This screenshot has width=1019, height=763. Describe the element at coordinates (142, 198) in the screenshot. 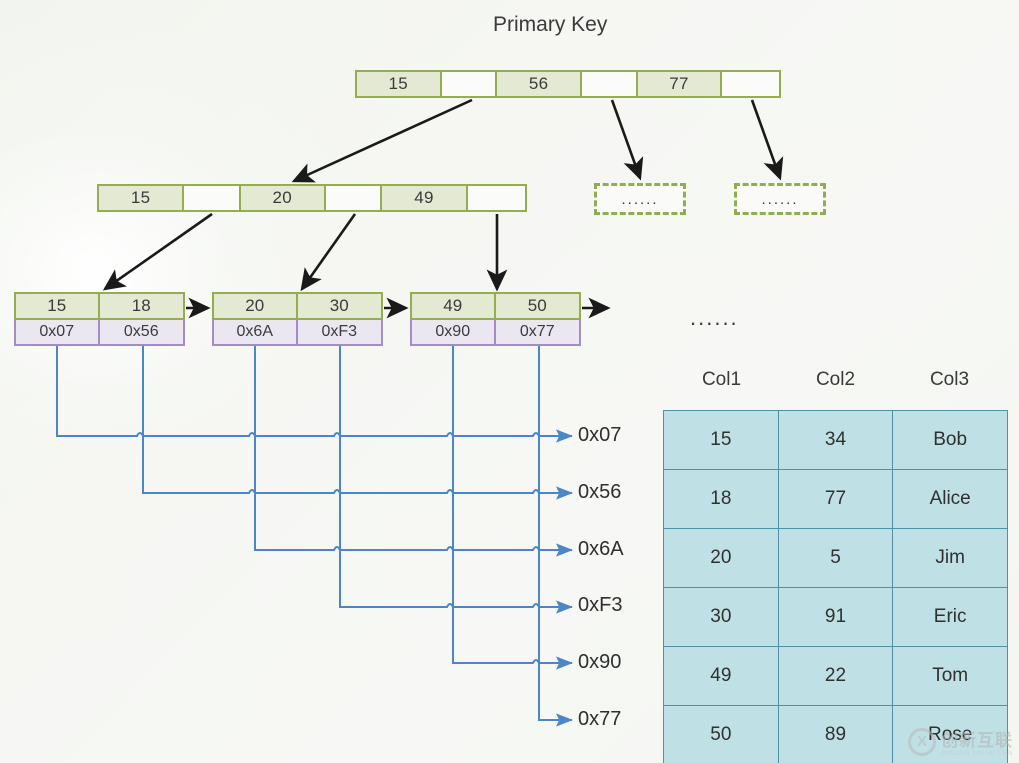

I see `internal-key-0: 15` at that location.